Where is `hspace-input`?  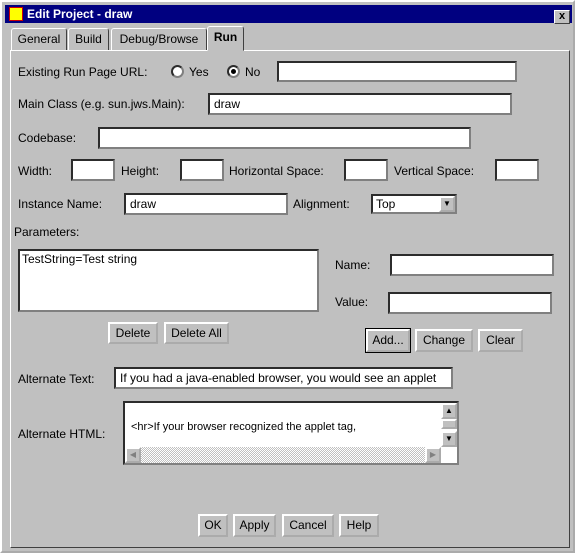 hspace-input is located at coordinates (366, 170).